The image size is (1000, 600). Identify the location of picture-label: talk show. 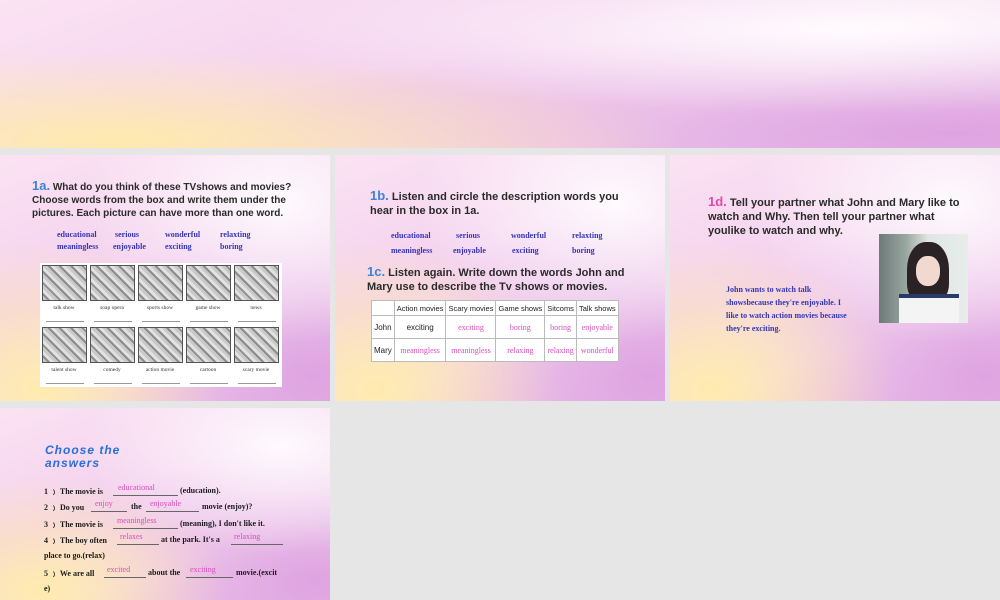
(64, 308).